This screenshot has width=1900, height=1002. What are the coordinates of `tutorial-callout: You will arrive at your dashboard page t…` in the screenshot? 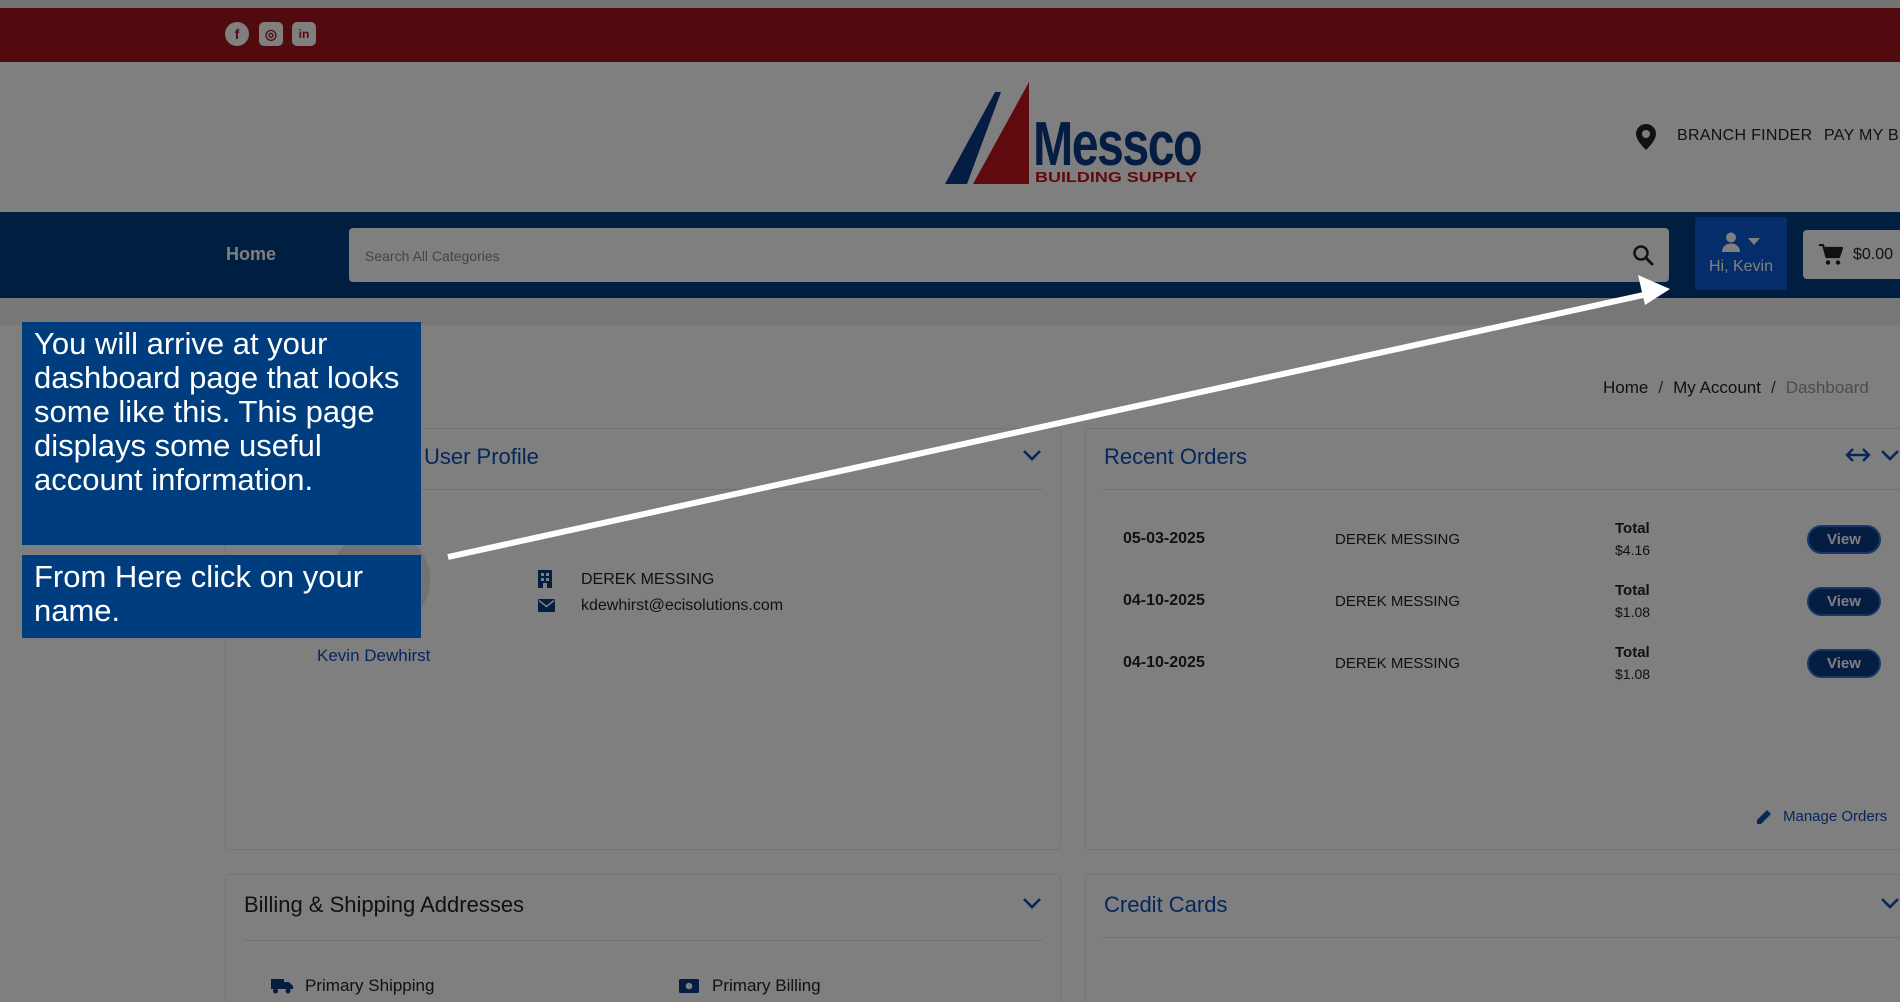 It's located at (221, 433).